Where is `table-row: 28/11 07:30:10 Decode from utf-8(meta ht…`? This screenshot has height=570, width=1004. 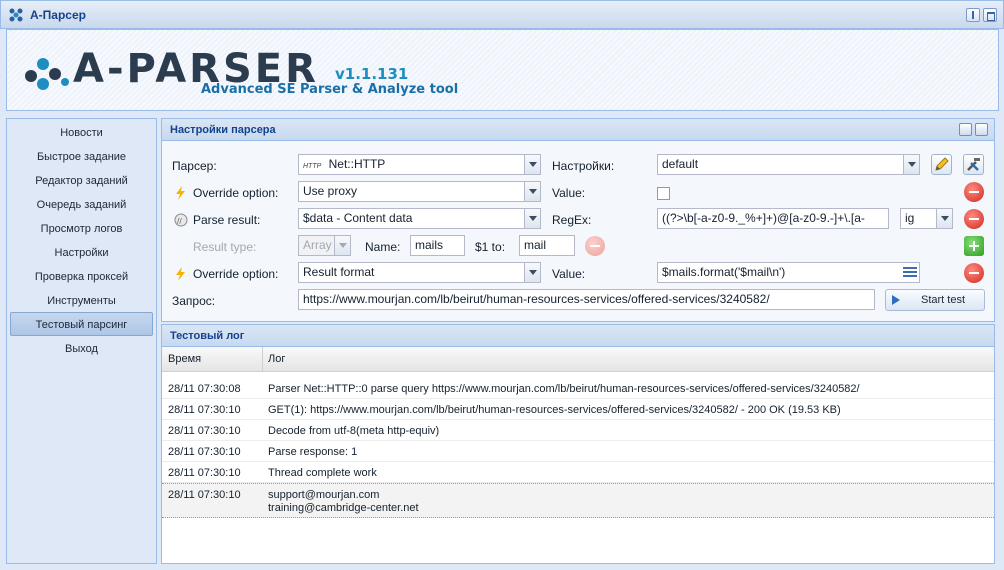
table-row: 28/11 07:30:10 Decode from utf-8(meta ht… is located at coordinates (578, 430).